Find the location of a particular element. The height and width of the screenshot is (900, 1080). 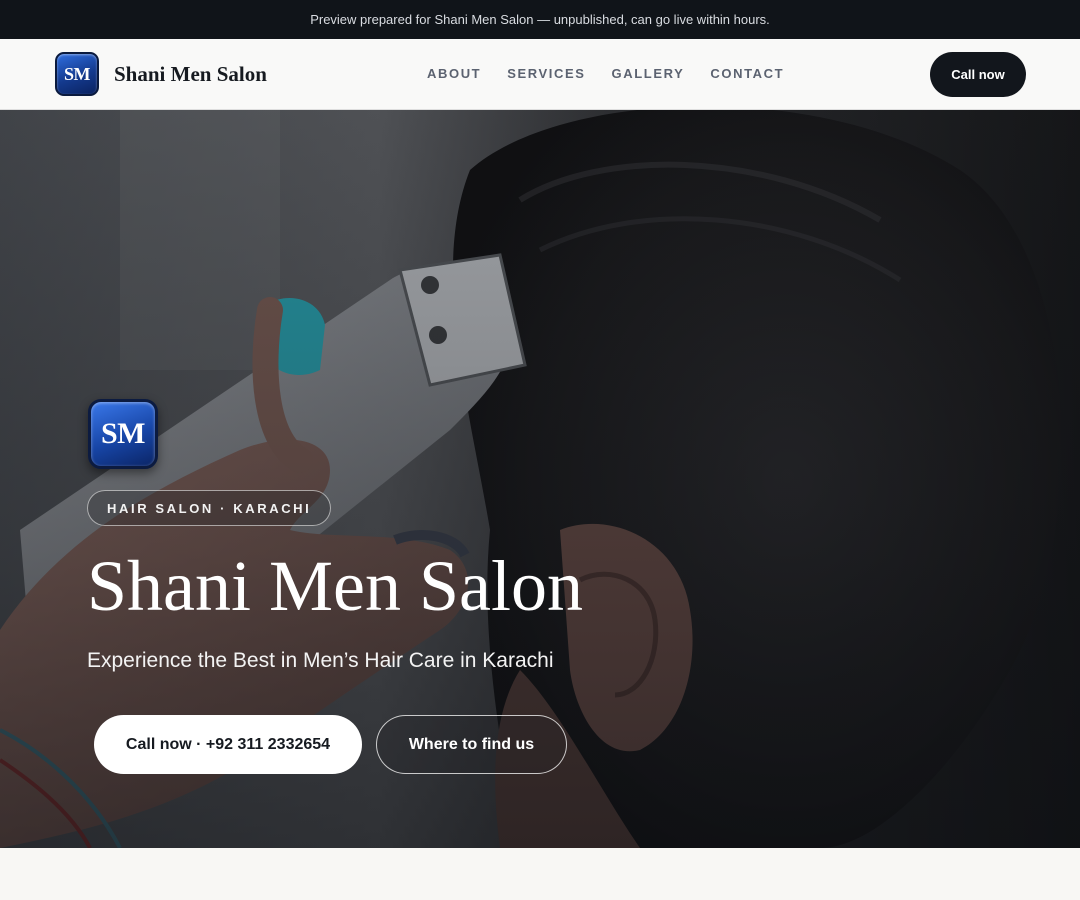

hero-category-badge: HAIR SALON · KARACHI is located at coordinates (209, 508).